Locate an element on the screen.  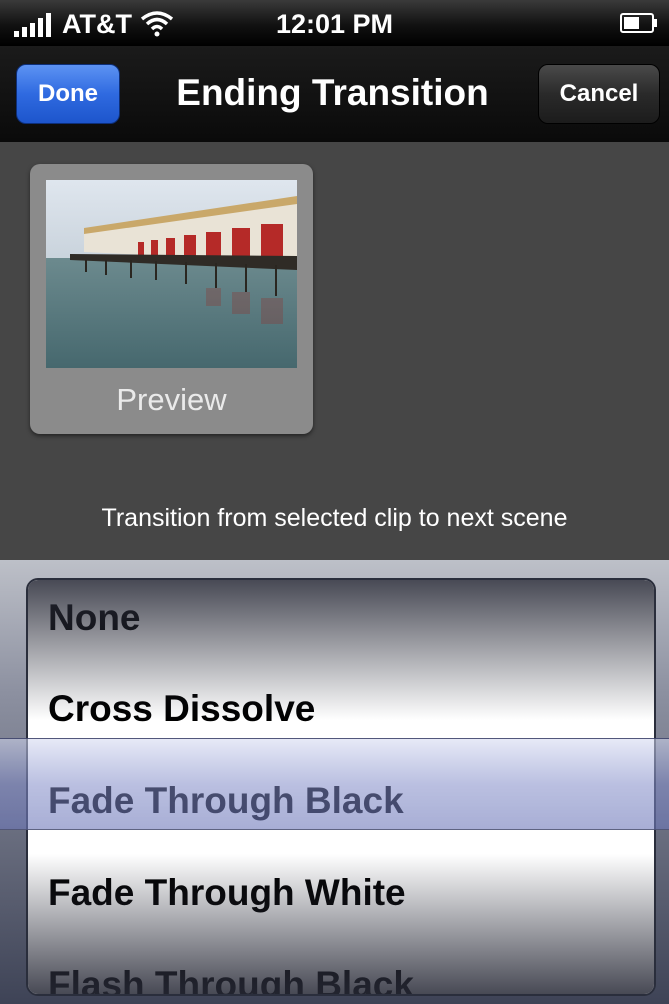
picker-option-fade-through-black: Fade Through Black is located at coordinates (348, 801).